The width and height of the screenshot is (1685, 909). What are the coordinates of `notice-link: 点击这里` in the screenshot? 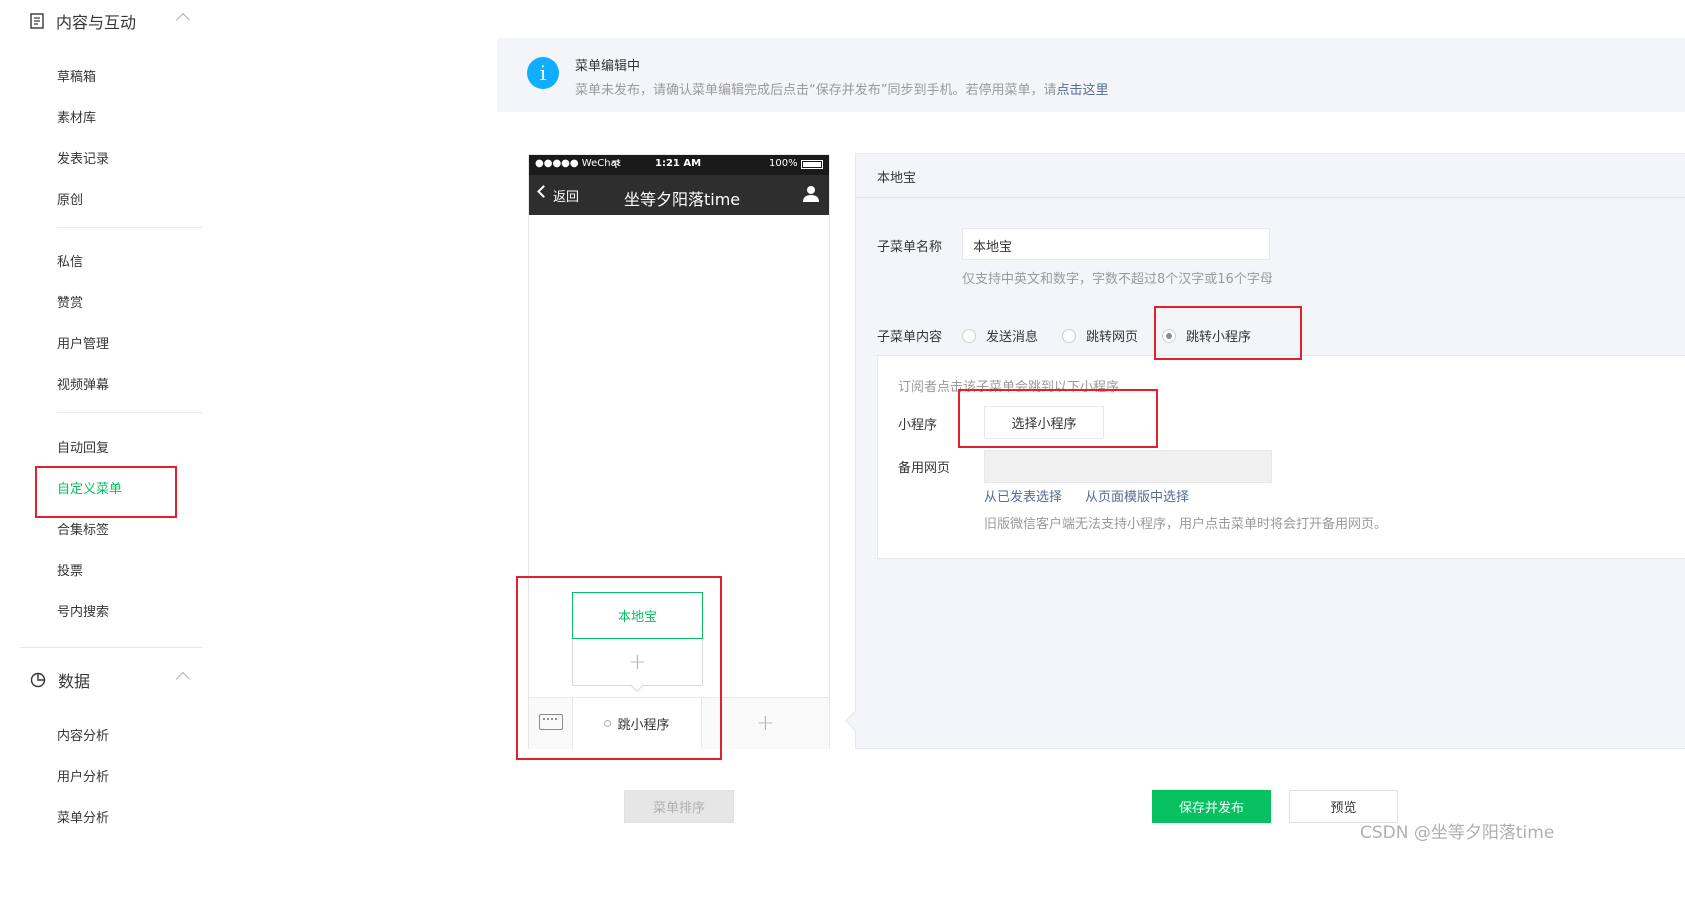 It's located at (1082, 90).